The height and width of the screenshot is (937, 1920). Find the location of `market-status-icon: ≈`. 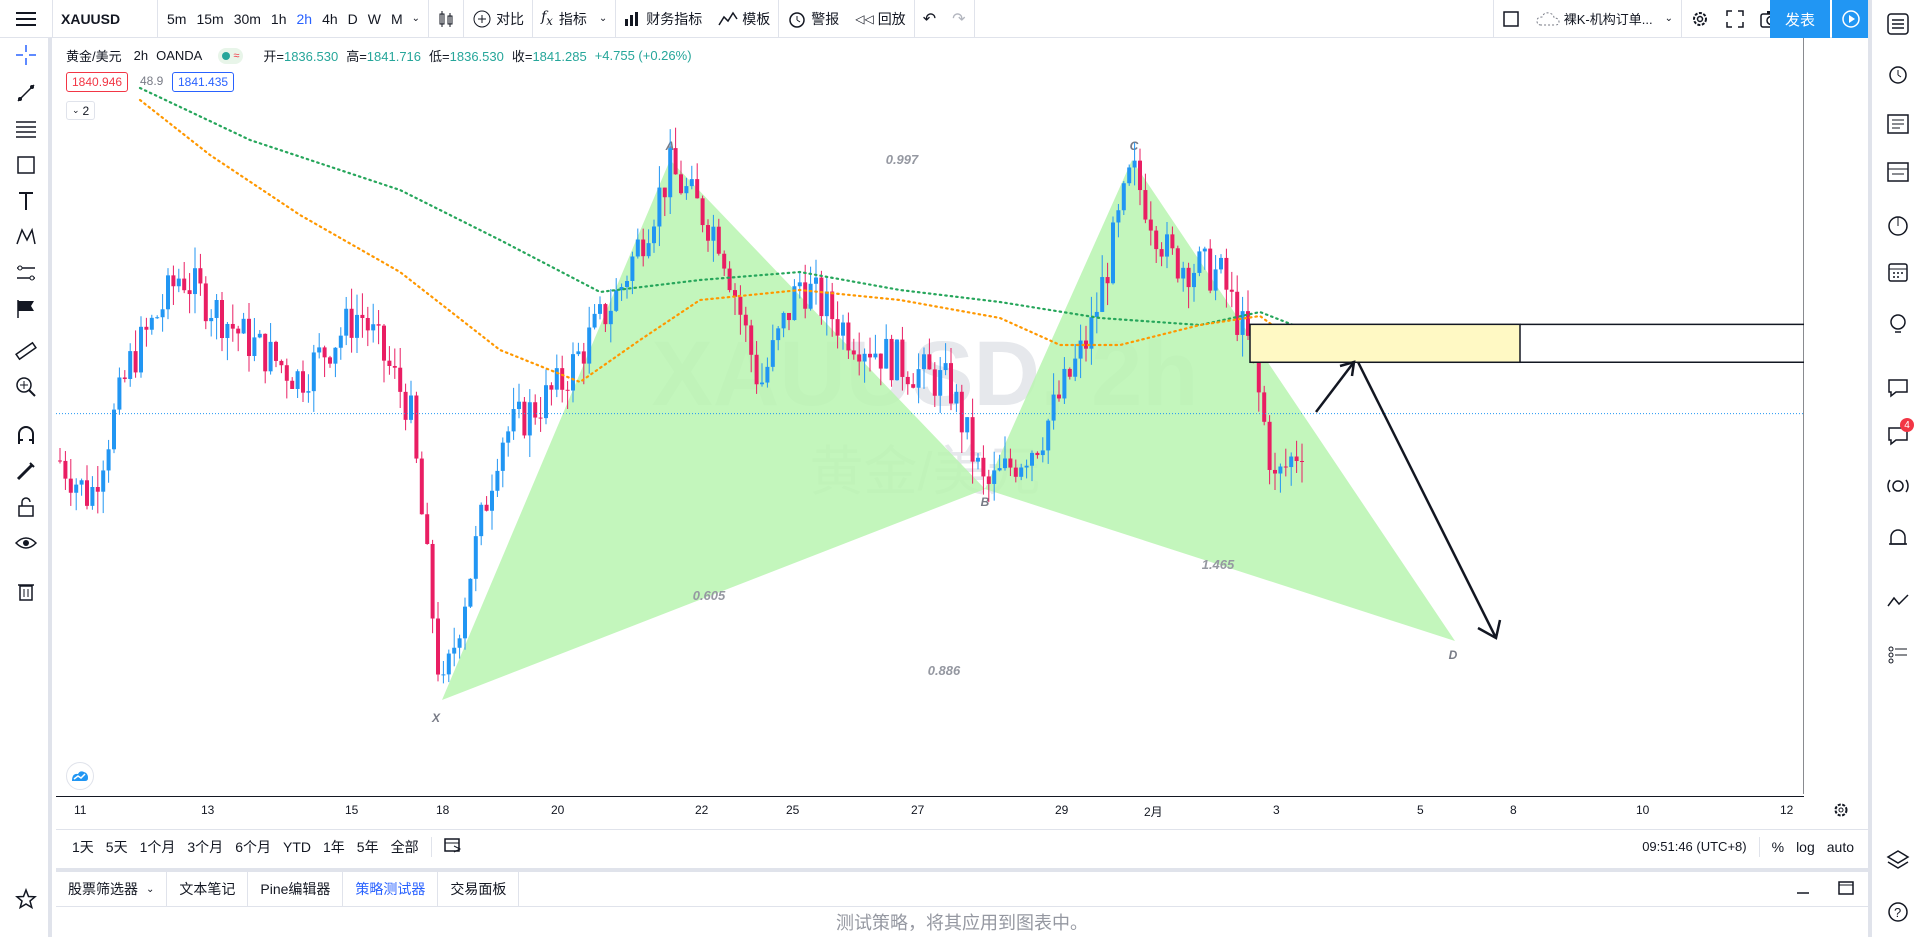

market-status-icon: ≈ is located at coordinates (231, 55).